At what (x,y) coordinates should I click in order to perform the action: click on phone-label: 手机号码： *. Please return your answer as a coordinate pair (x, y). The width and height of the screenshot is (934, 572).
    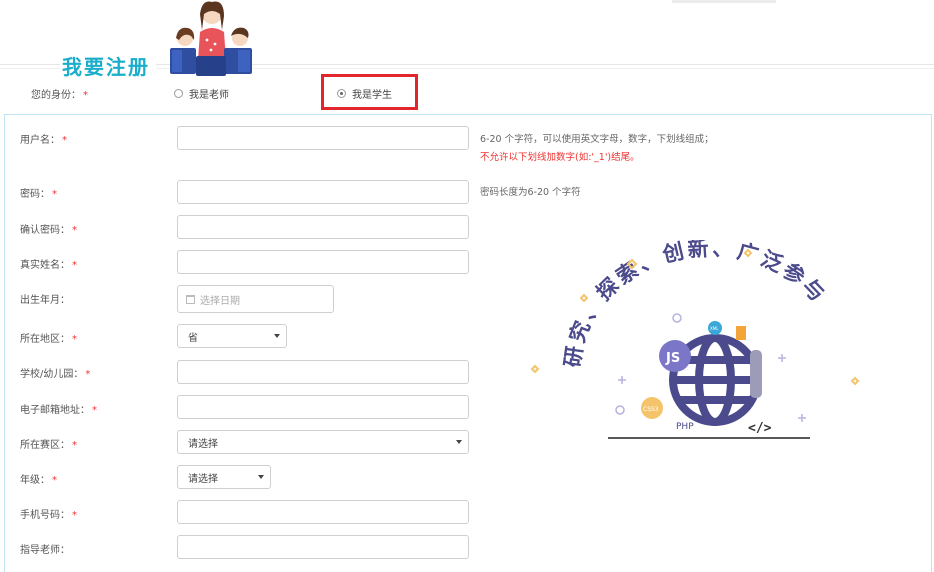
    Looking at the image, I should click on (48, 513).